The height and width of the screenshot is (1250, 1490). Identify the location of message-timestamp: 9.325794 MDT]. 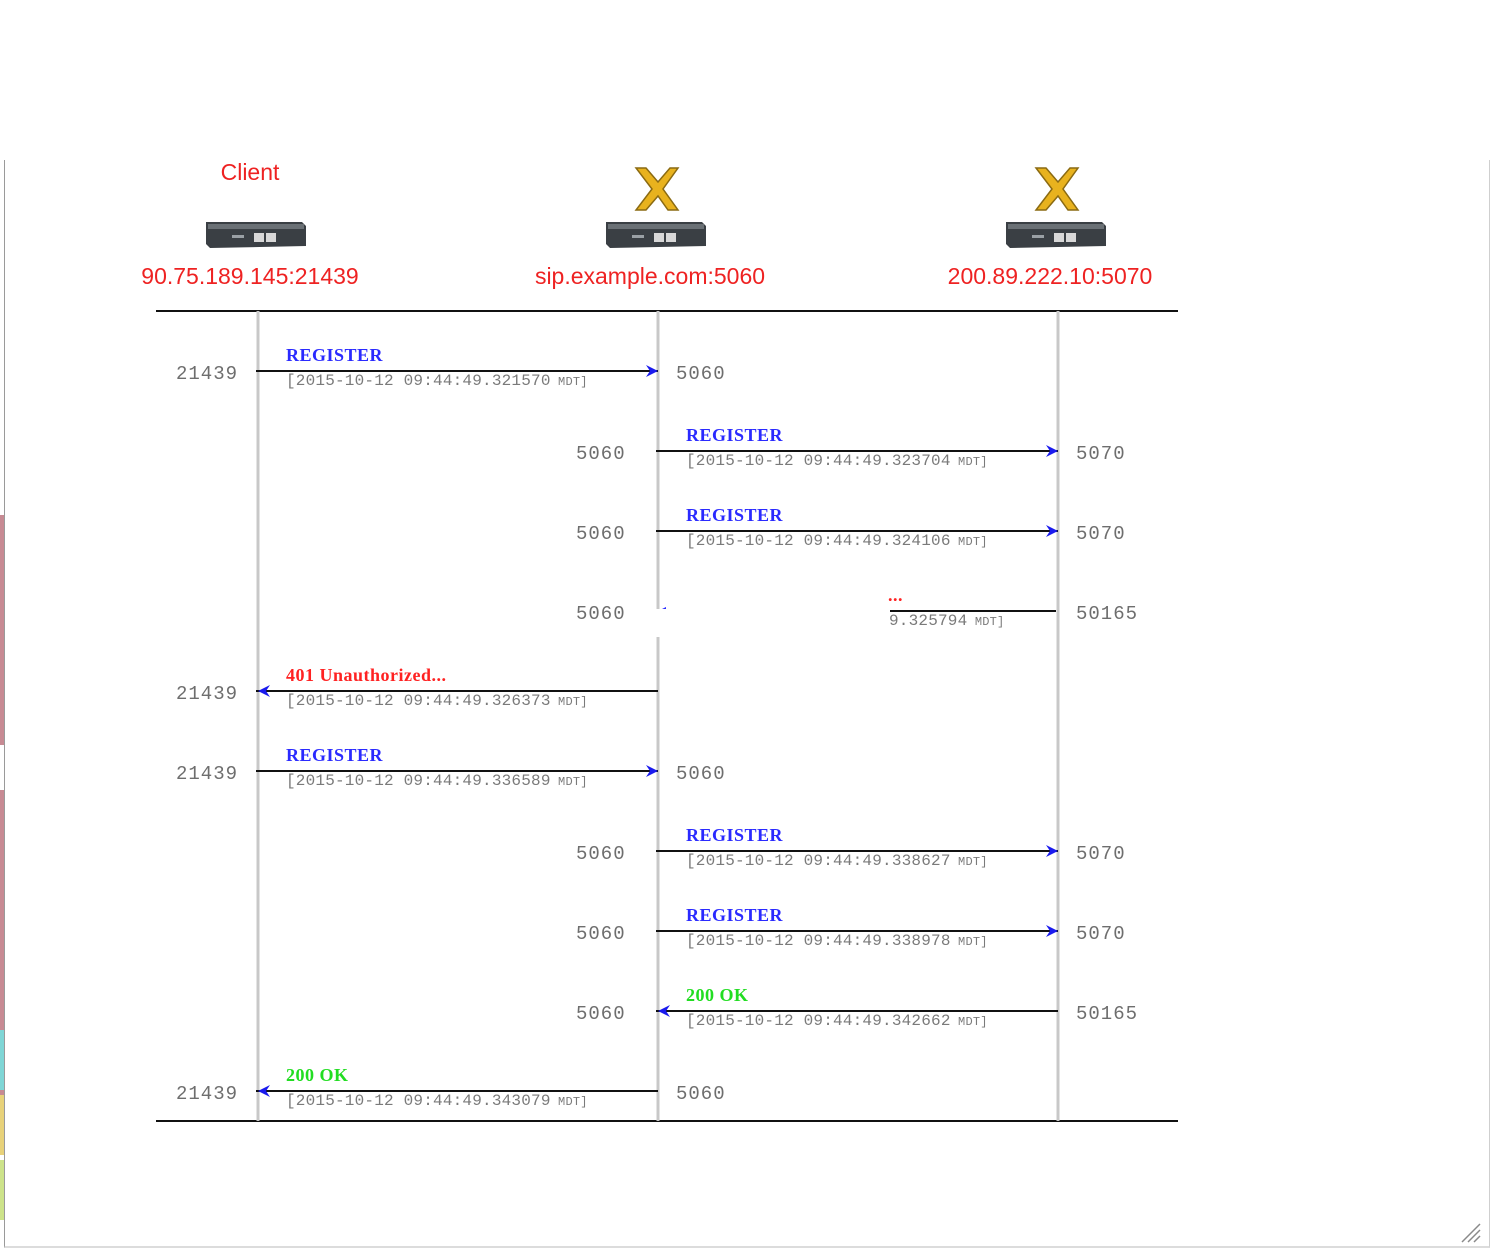
(946, 621).